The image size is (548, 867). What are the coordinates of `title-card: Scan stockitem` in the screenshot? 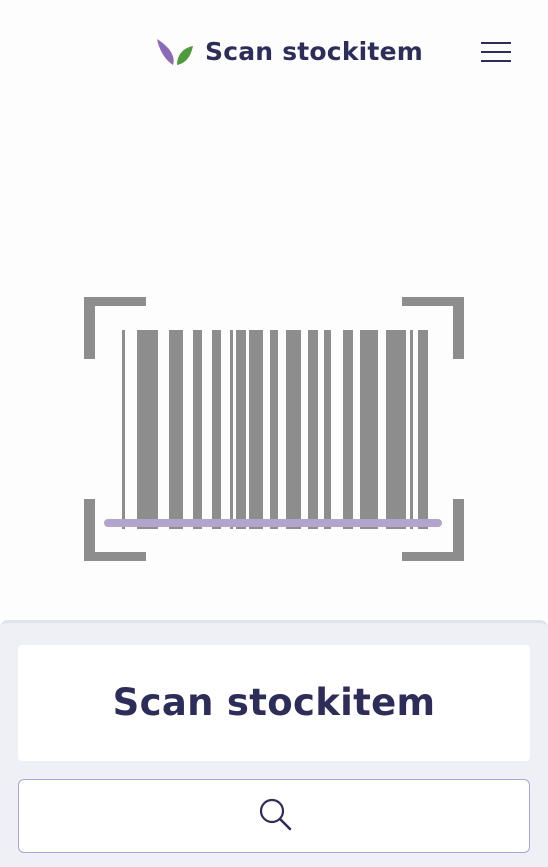 It's located at (274, 703).